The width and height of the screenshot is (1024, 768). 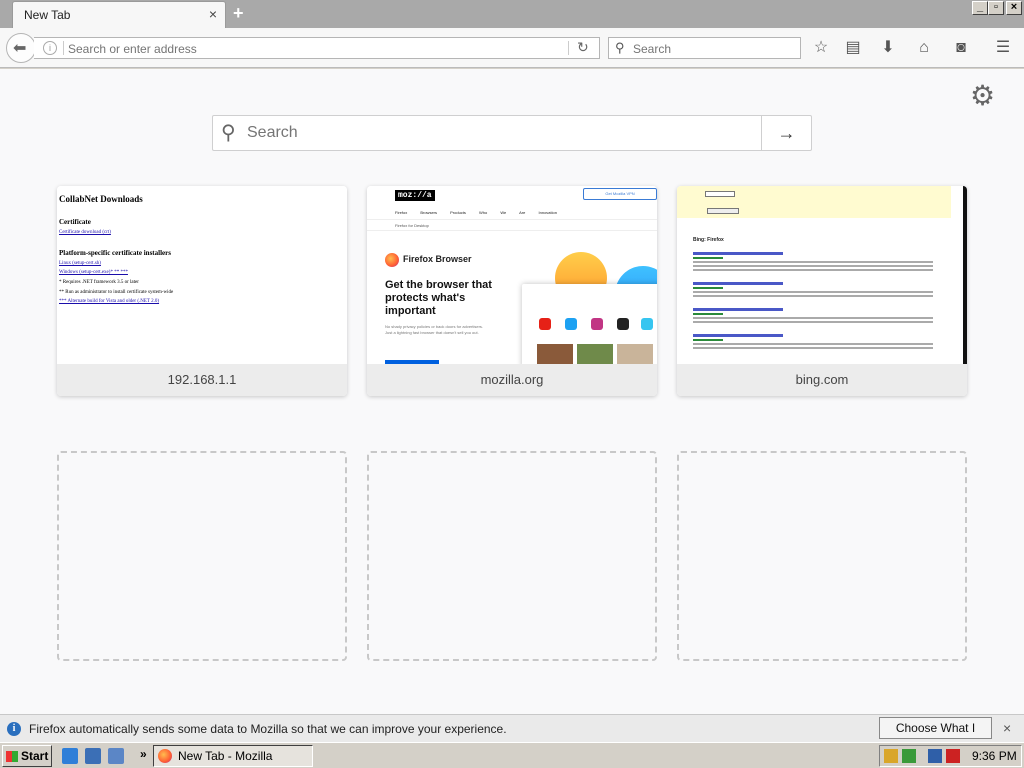 I want to click on thumb-title: CollabNet Downloads, so click(x=101, y=199).